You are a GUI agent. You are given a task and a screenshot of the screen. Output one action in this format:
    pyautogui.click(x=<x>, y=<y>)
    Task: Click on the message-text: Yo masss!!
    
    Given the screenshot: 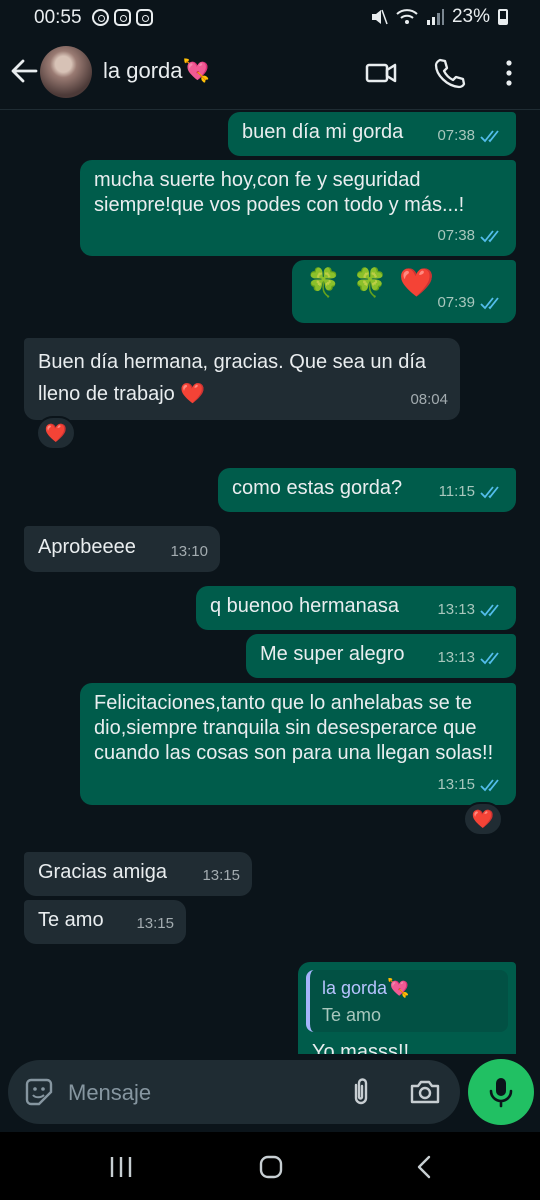 What is the action you would take?
    pyautogui.click(x=361, y=1047)
    